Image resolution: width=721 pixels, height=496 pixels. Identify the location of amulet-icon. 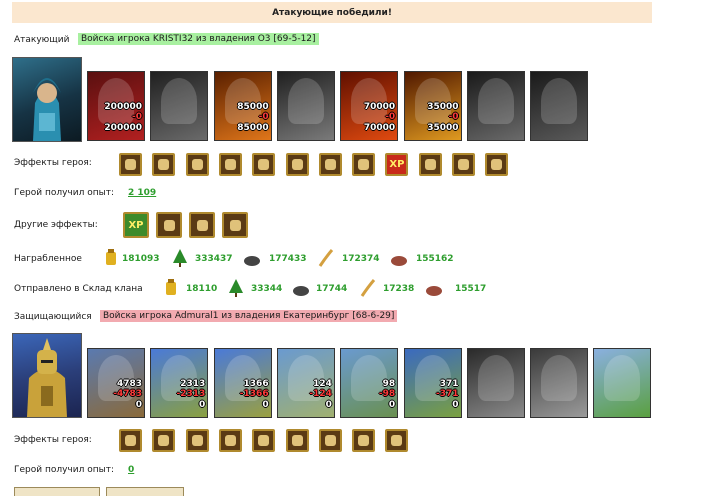
(297, 440).